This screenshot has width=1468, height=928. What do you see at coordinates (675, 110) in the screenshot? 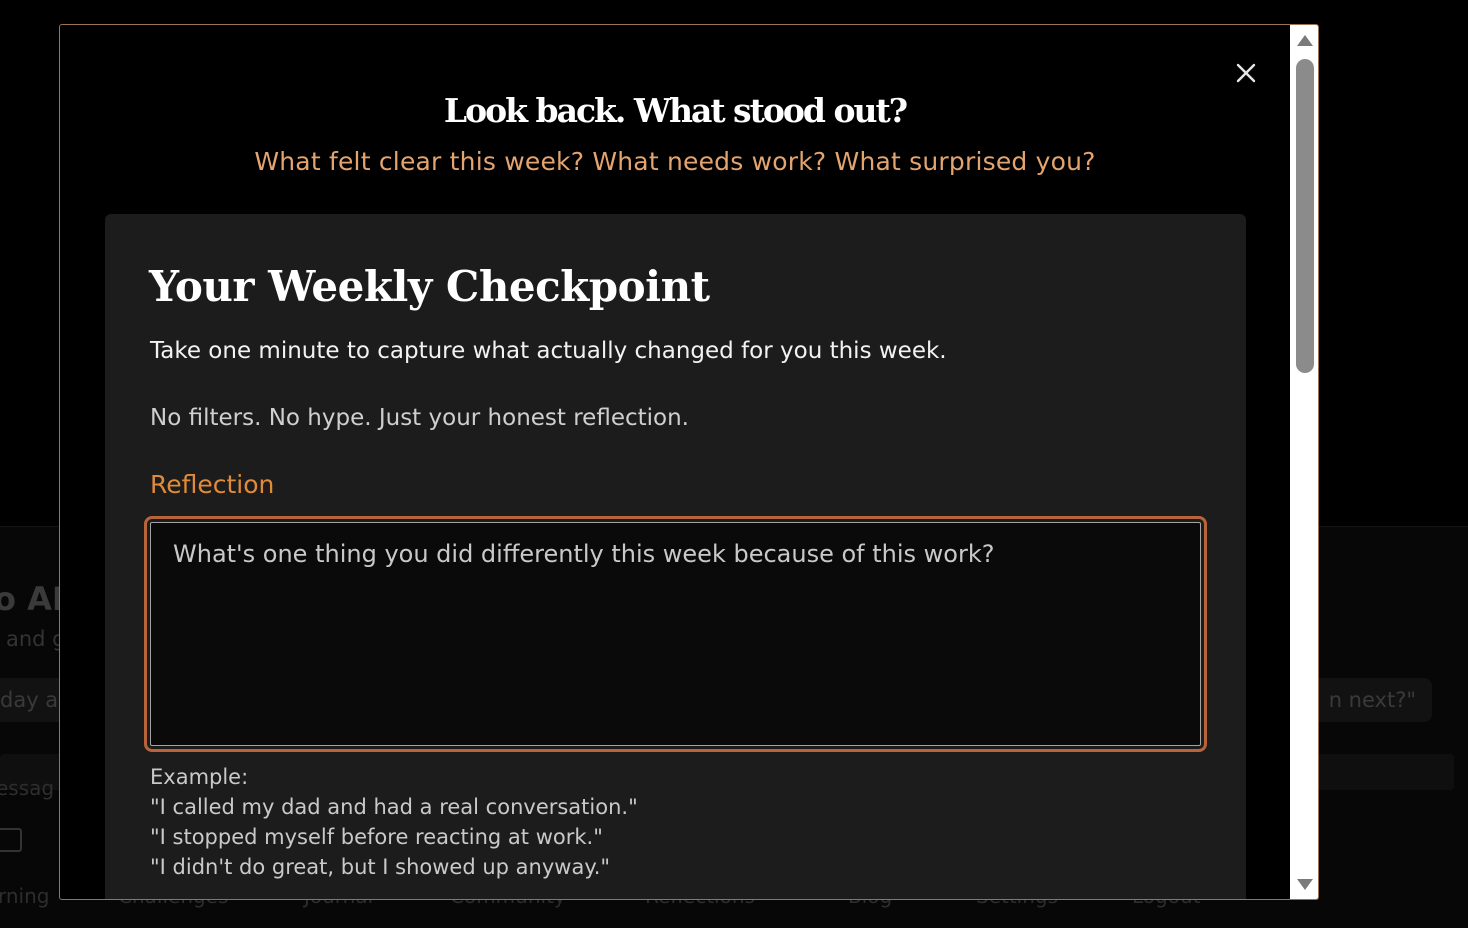
I see `modal-title: Look back. What stood out?` at bounding box center [675, 110].